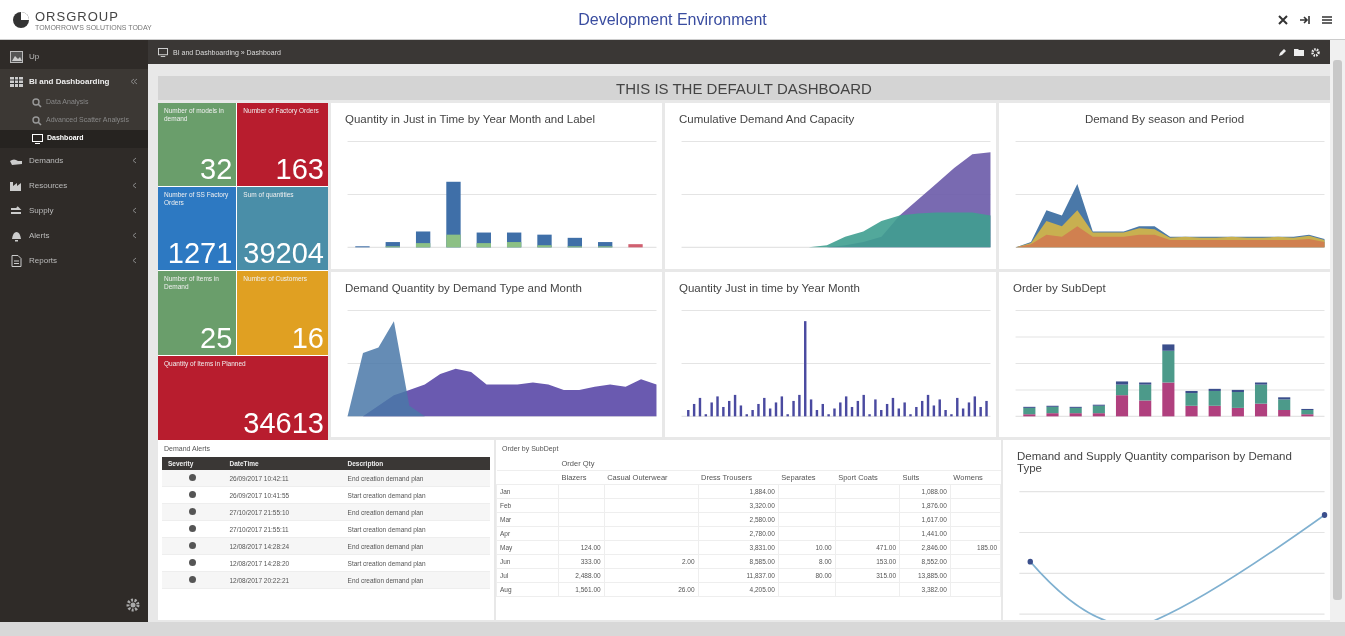 This screenshot has width=1345, height=636. Describe the element at coordinates (133, 605) in the screenshot. I see `settings-icon` at that location.